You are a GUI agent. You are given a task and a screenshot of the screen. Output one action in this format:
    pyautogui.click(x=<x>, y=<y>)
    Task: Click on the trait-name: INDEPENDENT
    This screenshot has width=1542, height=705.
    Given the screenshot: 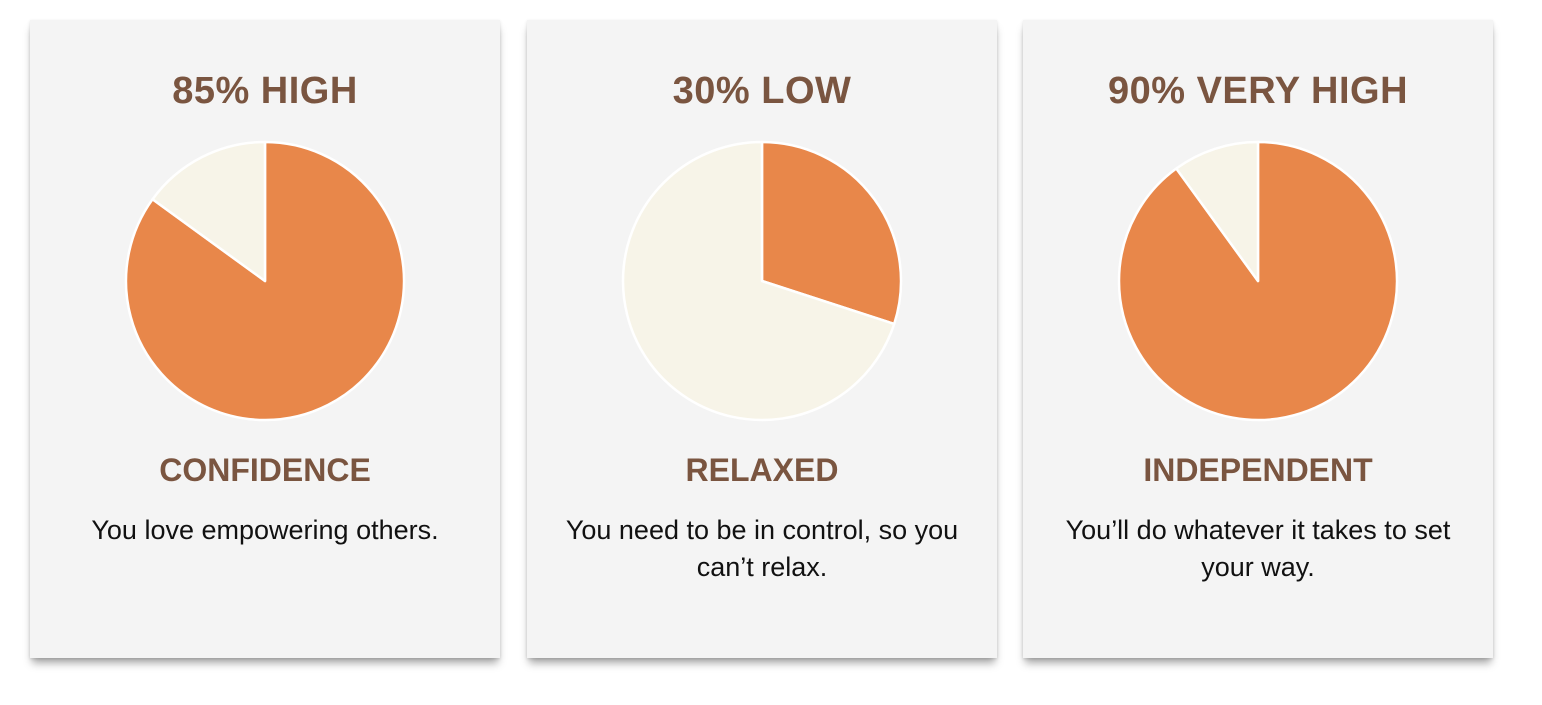 What is the action you would take?
    pyautogui.click(x=1258, y=470)
    